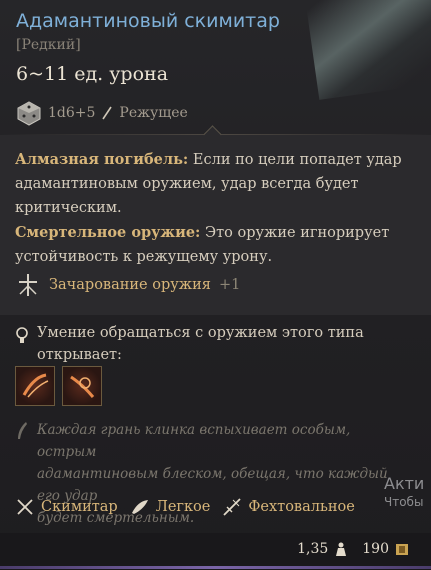  What do you see at coordinates (353, 549) in the screenshot?
I see `footer-values: 1,35 190` at bounding box center [353, 549].